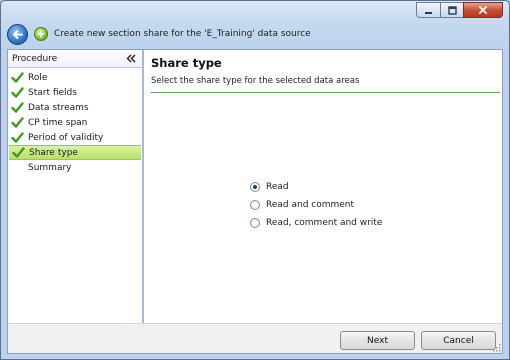 The image size is (510, 360). I want to click on option-read: Read, so click(316, 187).